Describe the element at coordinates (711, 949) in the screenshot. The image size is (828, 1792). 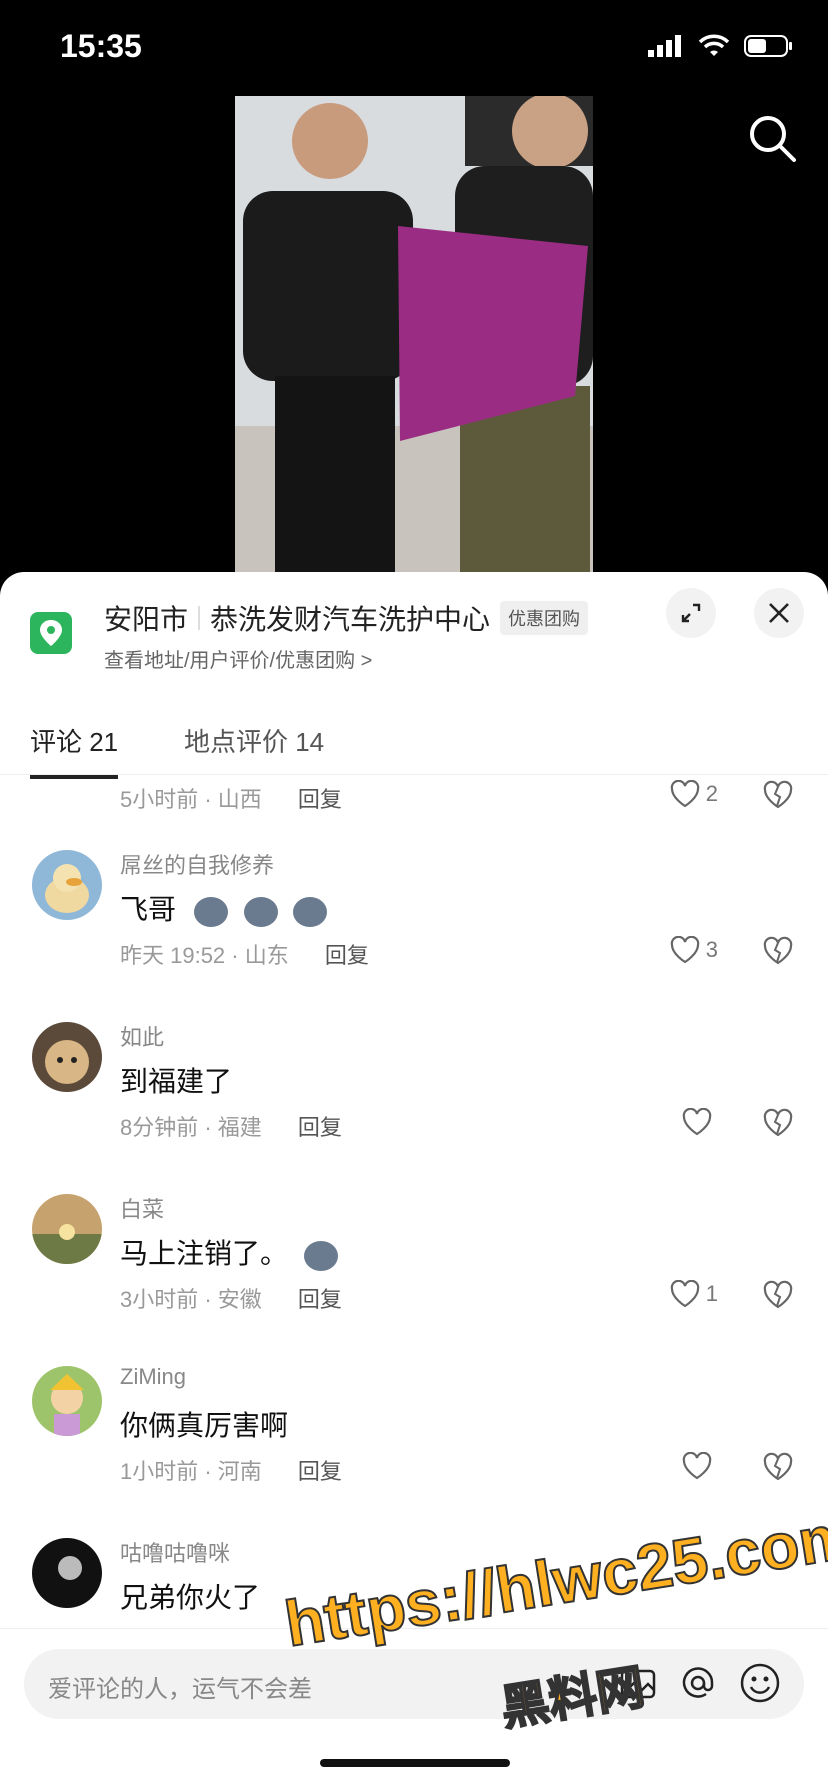
I see `like-count: 3` at that location.